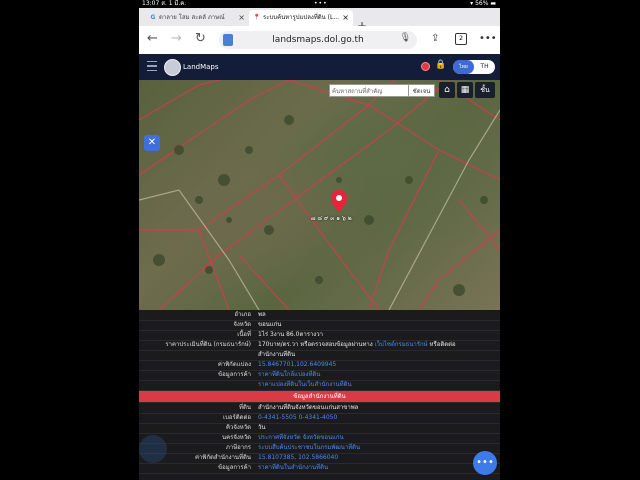  I want to click on status-dots: •••, so click(321, 3).